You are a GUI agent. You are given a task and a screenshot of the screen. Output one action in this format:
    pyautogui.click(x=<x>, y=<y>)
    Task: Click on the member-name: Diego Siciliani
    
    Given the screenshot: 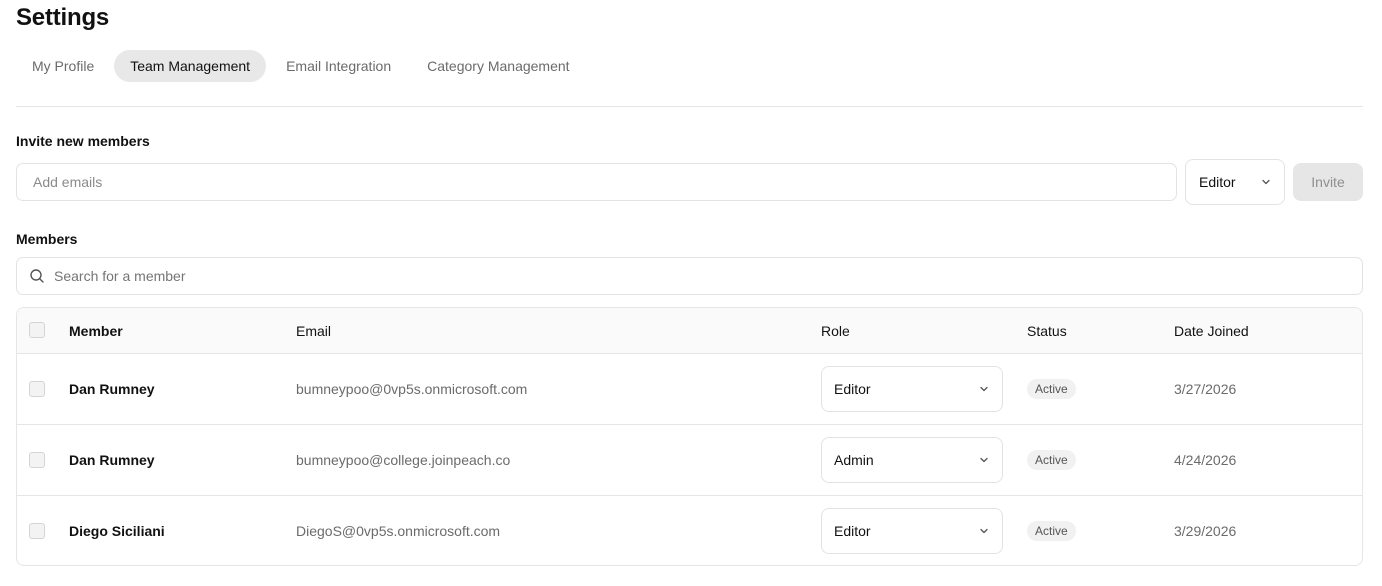 What is the action you would take?
    pyautogui.click(x=117, y=531)
    